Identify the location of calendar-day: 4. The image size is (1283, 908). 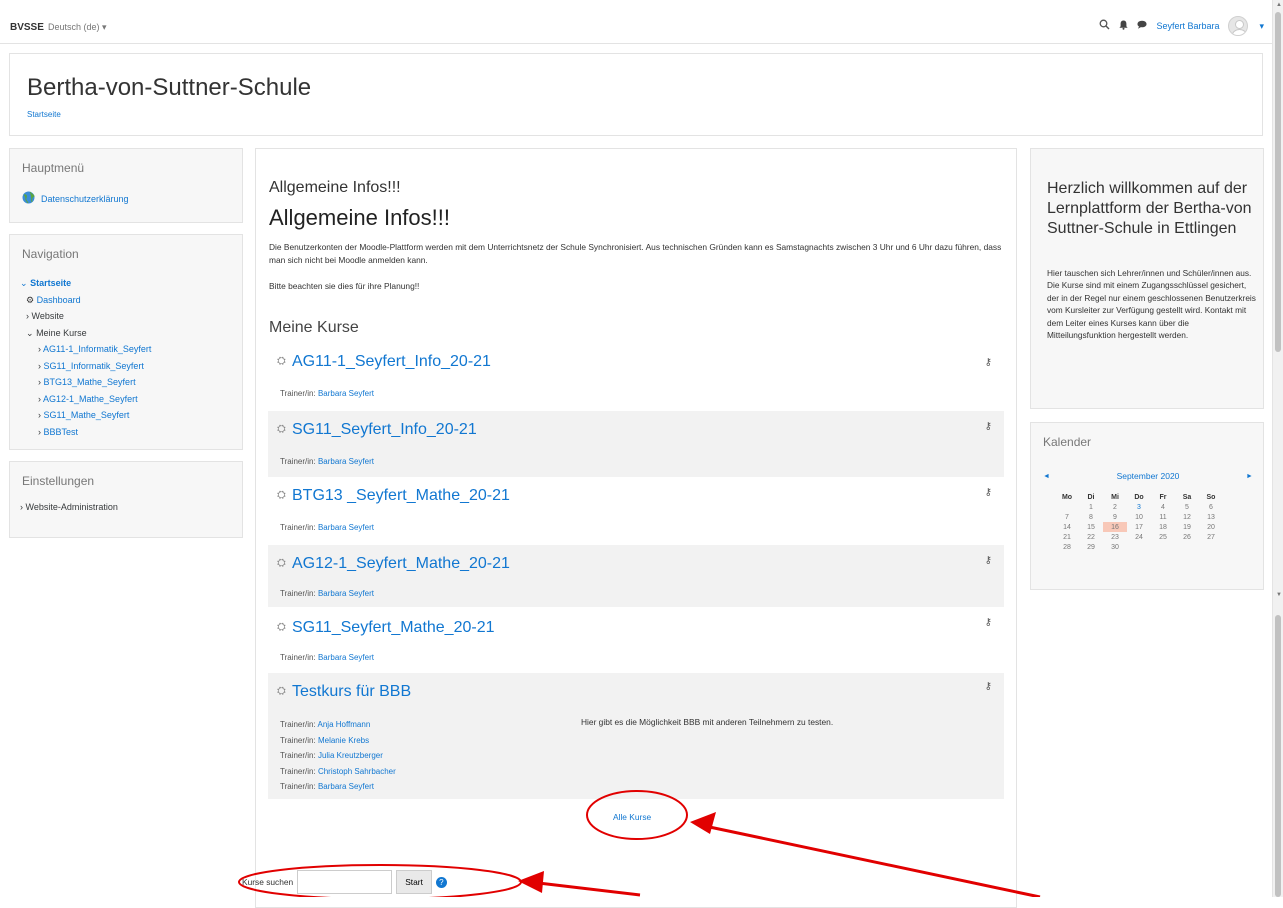
(1163, 507).